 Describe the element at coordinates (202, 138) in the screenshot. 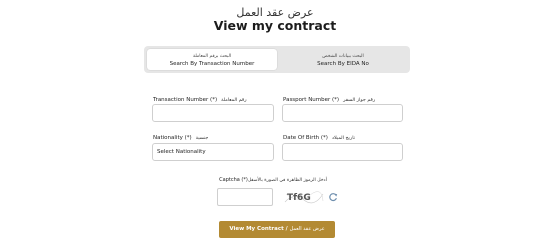

I see `nationality-label-ar: جنسية` at that location.